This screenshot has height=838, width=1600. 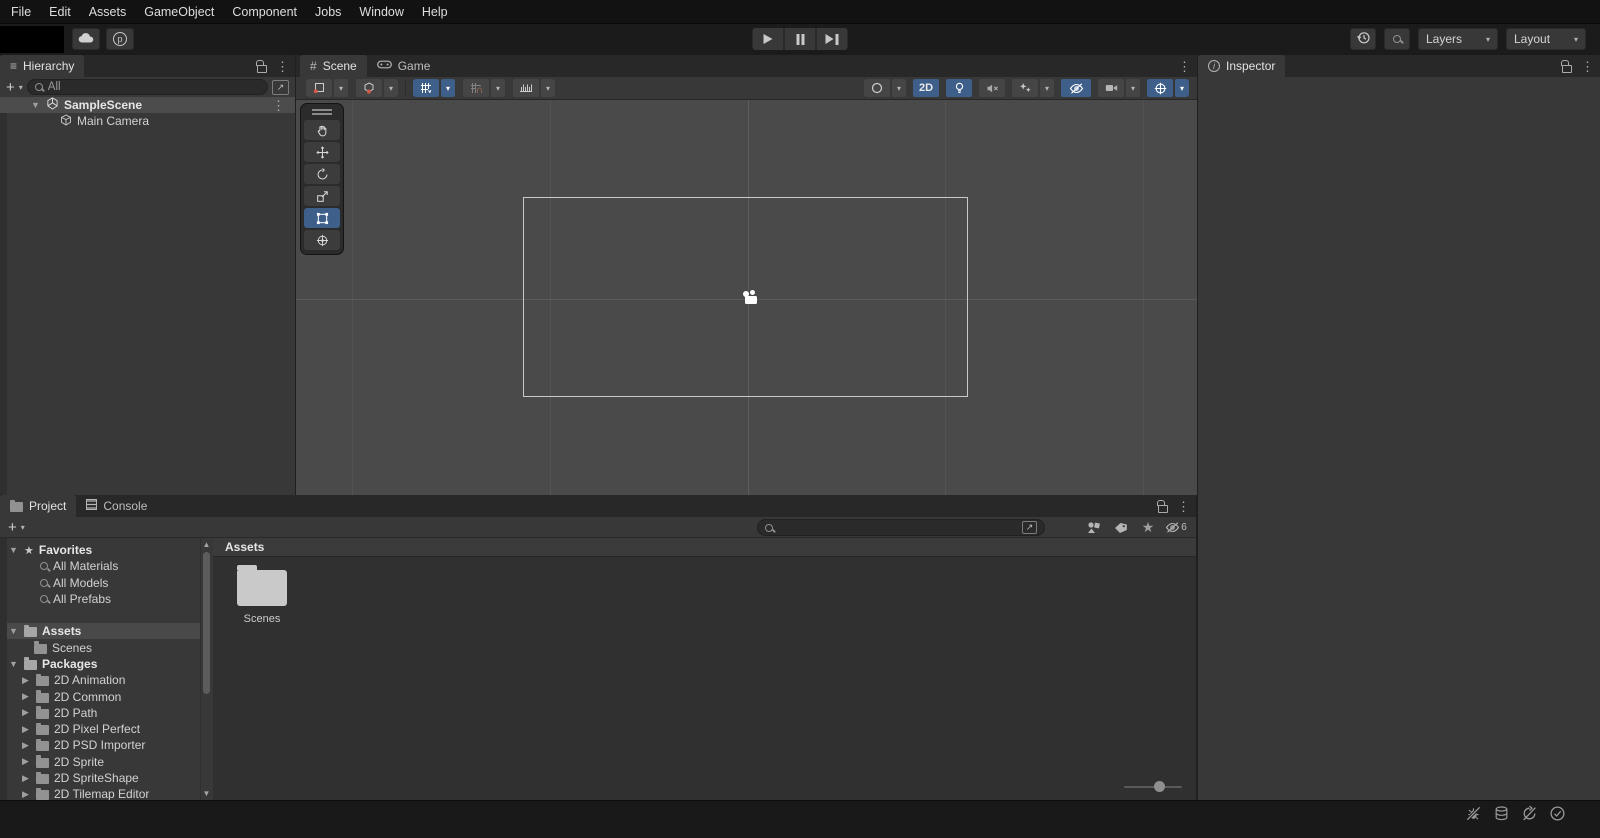 What do you see at coordinates (1148, 527) in the screenshot?
I see `favorites-star-button: ★` at bounding box center [1148, 527].